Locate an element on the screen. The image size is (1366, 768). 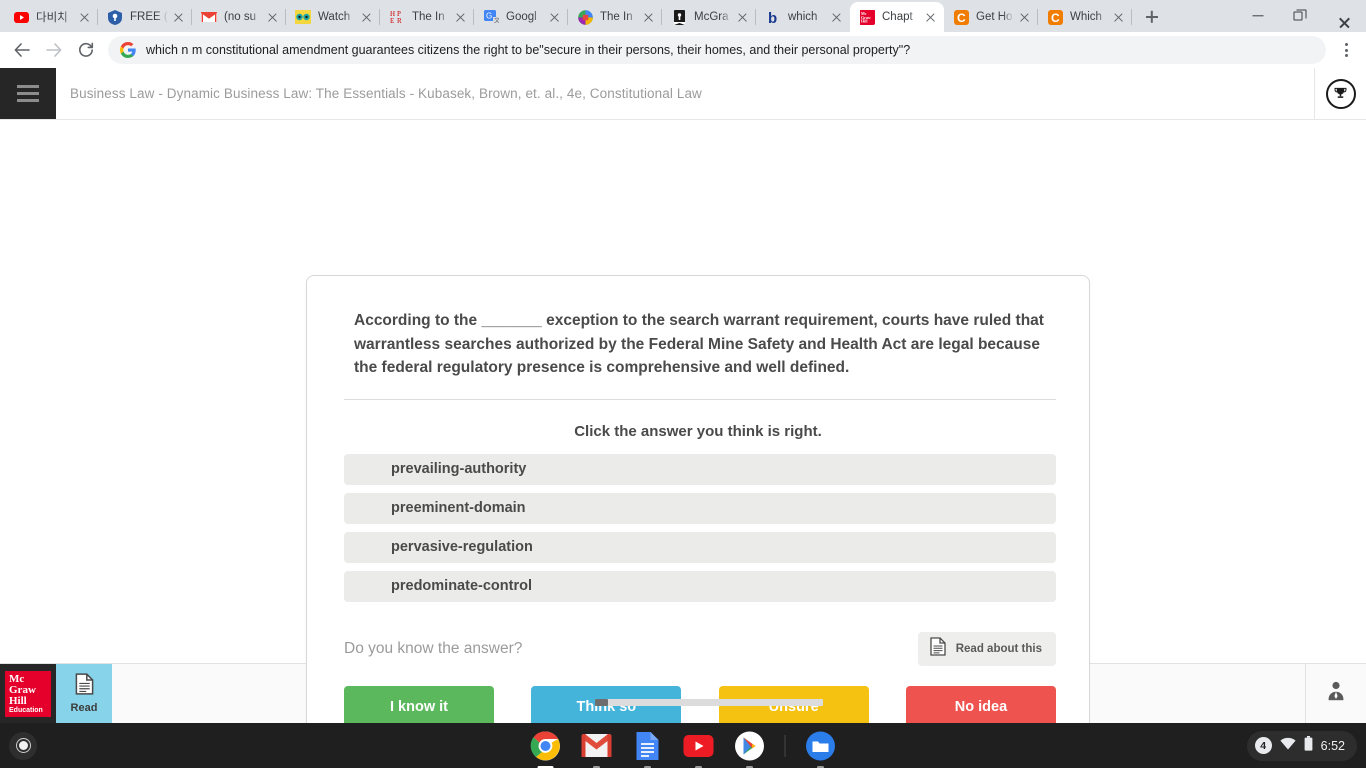
browser-tab: McGra is located at coordinates (709, 17).